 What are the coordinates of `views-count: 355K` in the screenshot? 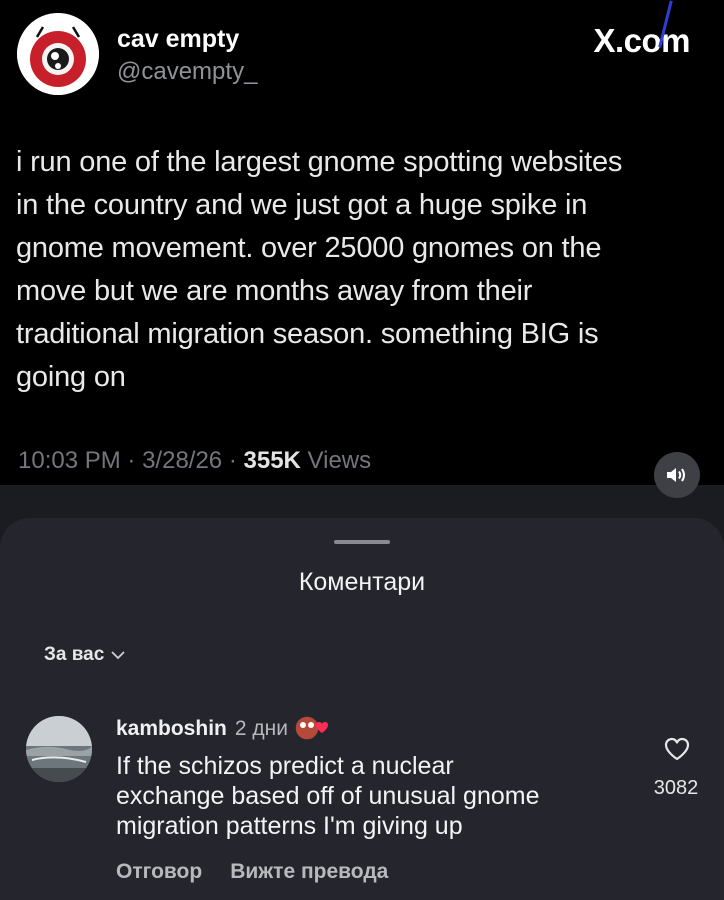 It's located at (272, 460).